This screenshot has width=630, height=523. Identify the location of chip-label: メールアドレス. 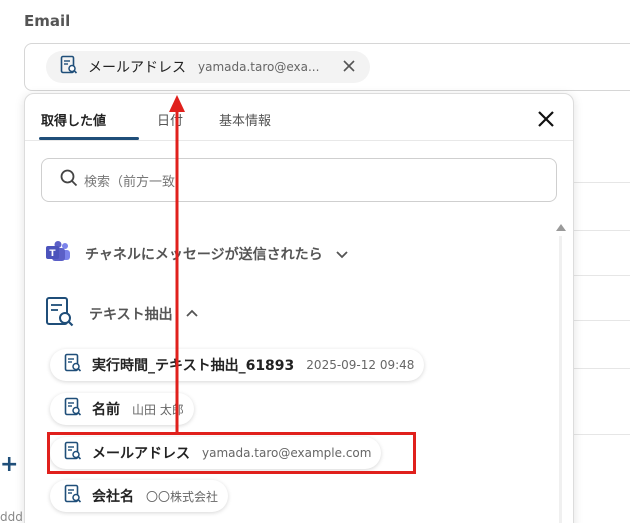
(137, 68).